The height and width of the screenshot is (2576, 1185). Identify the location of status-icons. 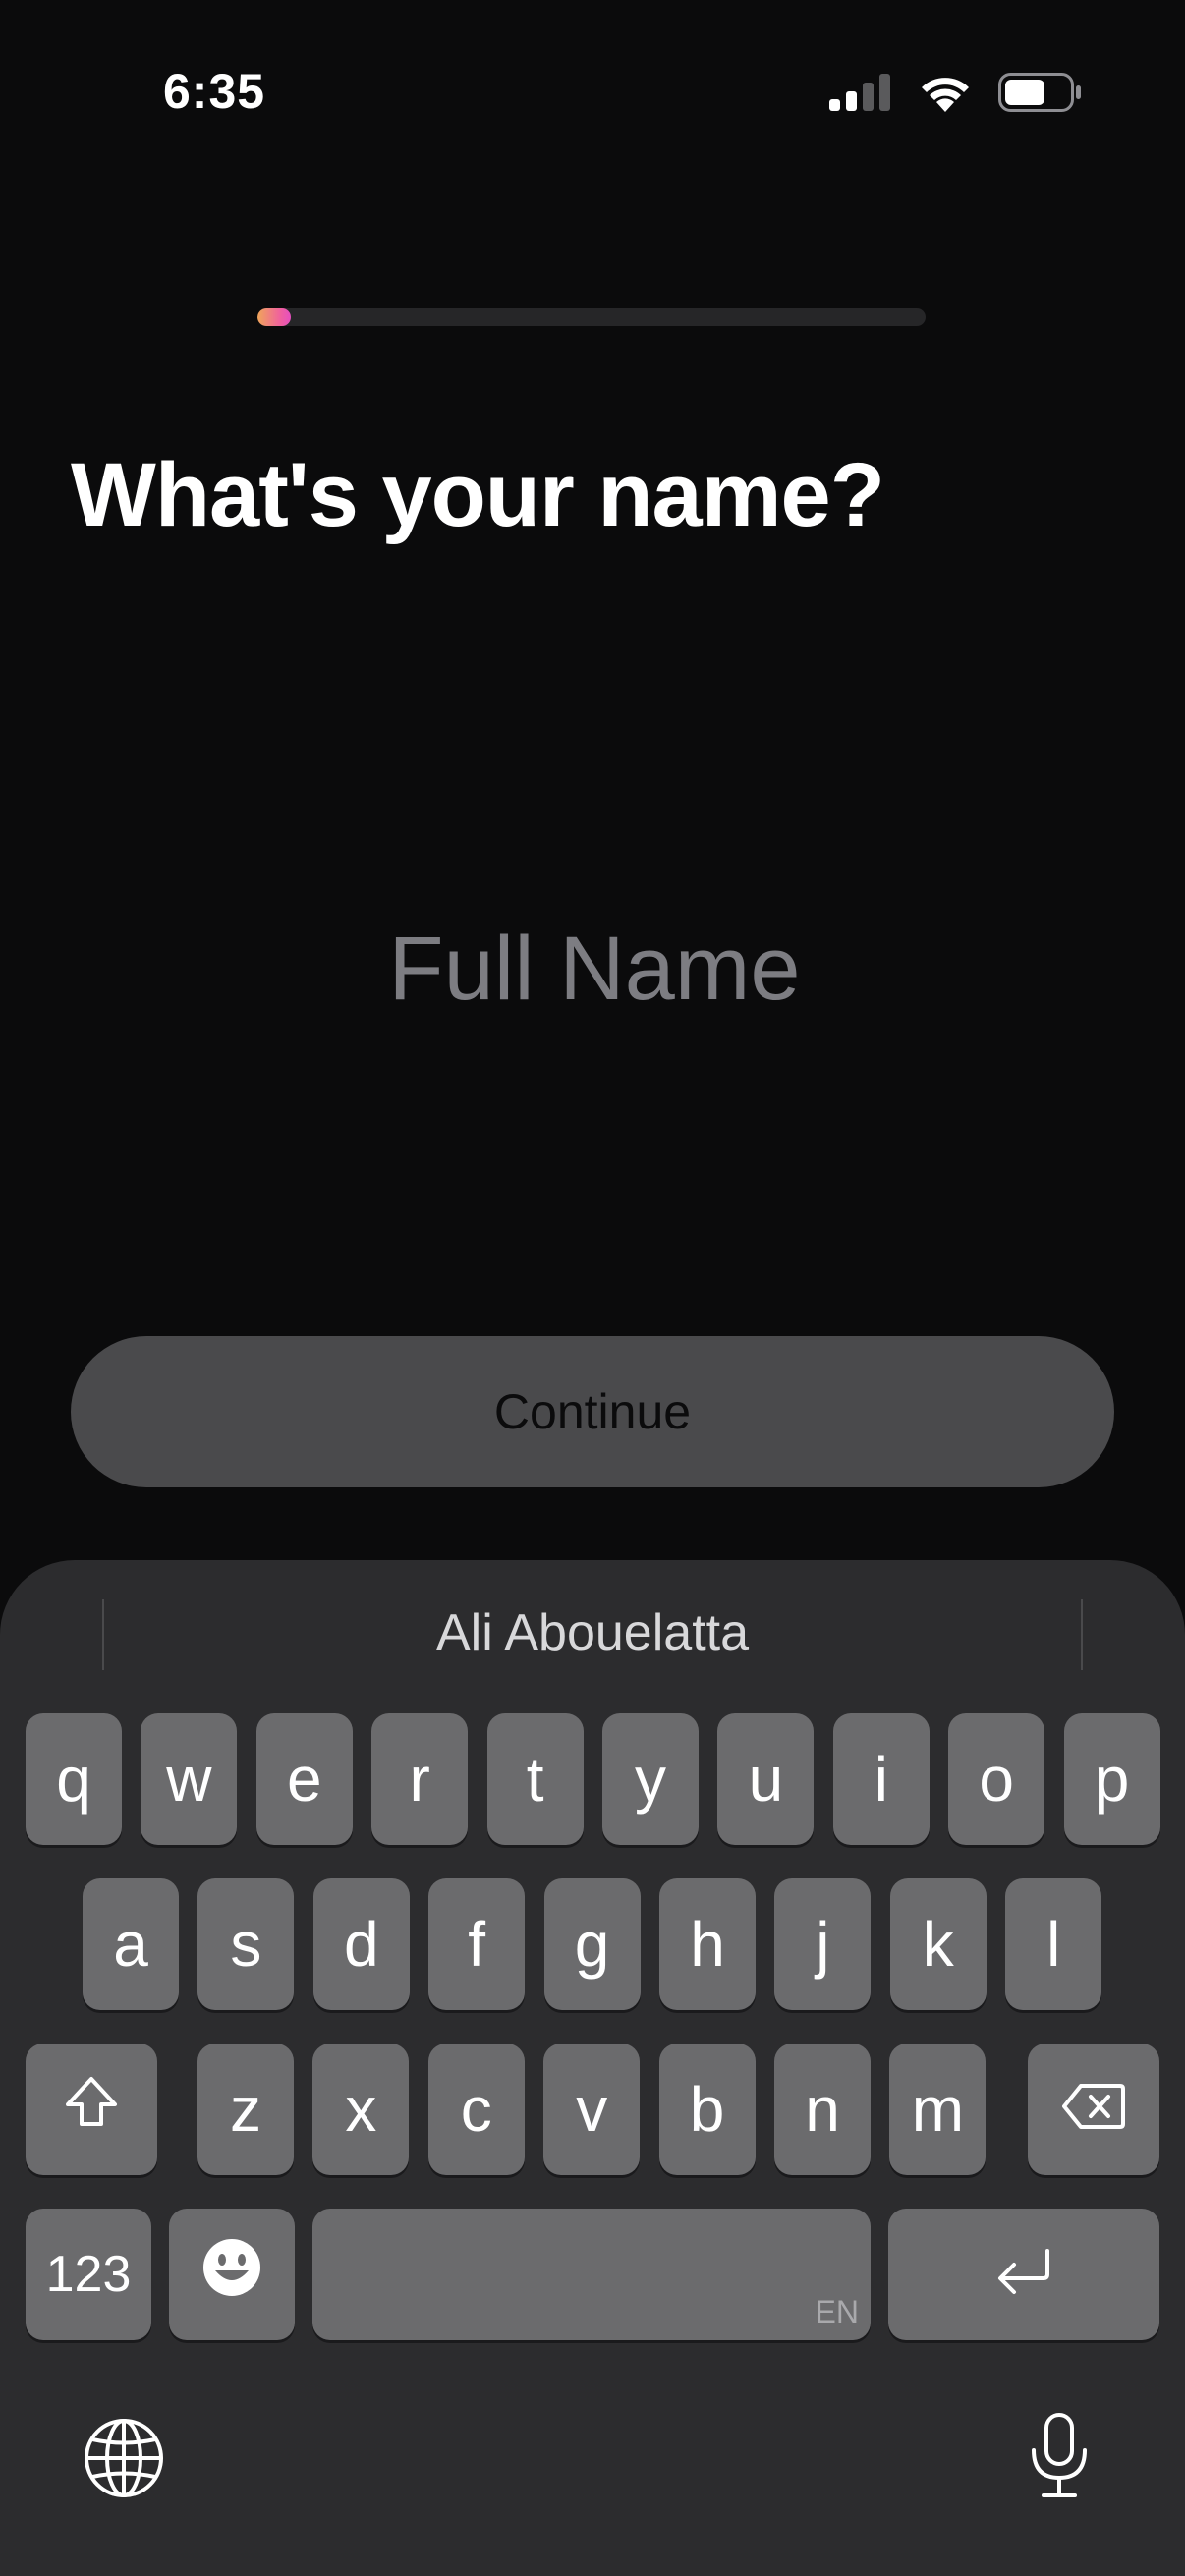
(955, 95).